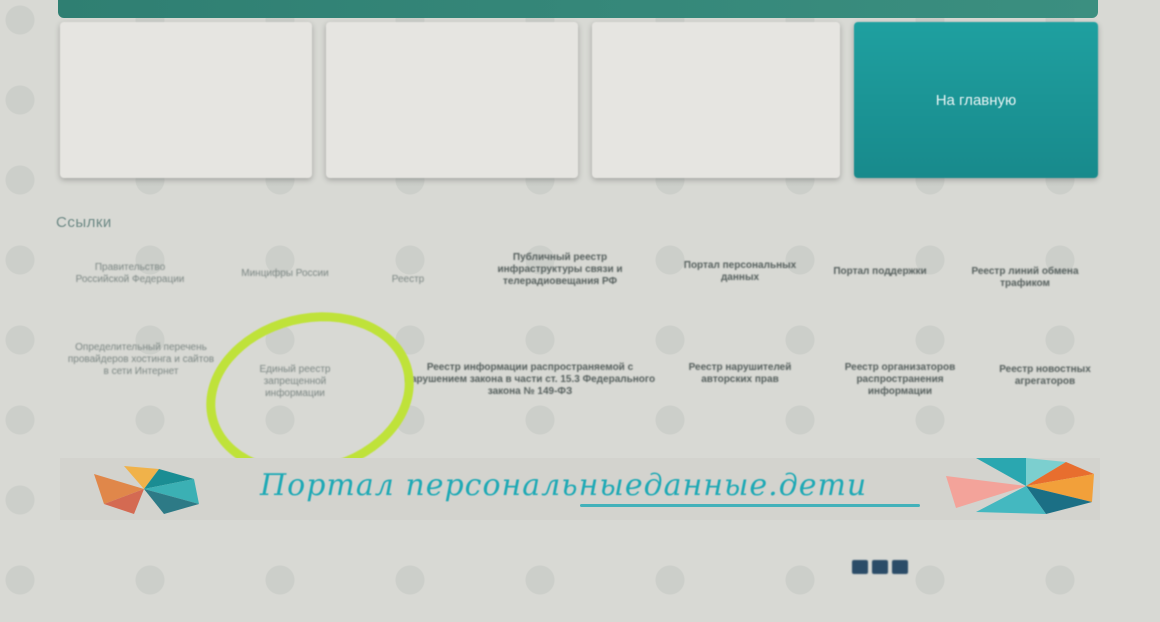 Image resolution: width=1160 pixels, height=622 pixels. Describe the element at coordinates (1025, 278) in the screenshot. I see `link-traffic-lines-registry: Реестр линий обмена трафиком` at that location.